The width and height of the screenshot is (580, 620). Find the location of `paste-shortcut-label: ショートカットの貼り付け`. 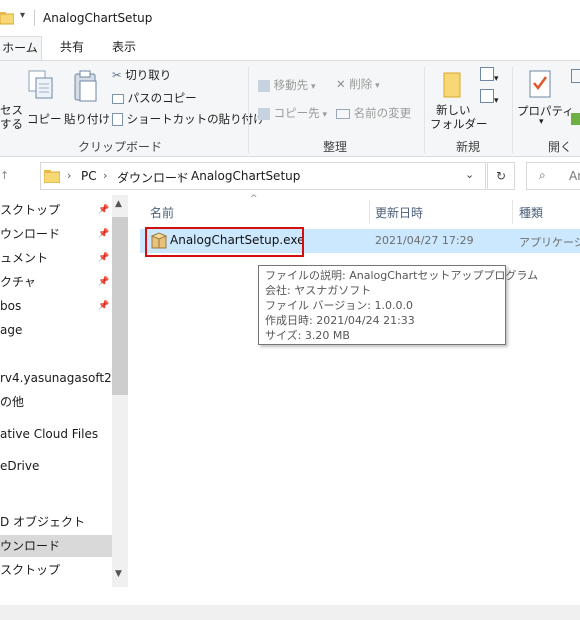

paste-shortcut-label: ショートカットの貼り付け is located at coordinates (195, 119).